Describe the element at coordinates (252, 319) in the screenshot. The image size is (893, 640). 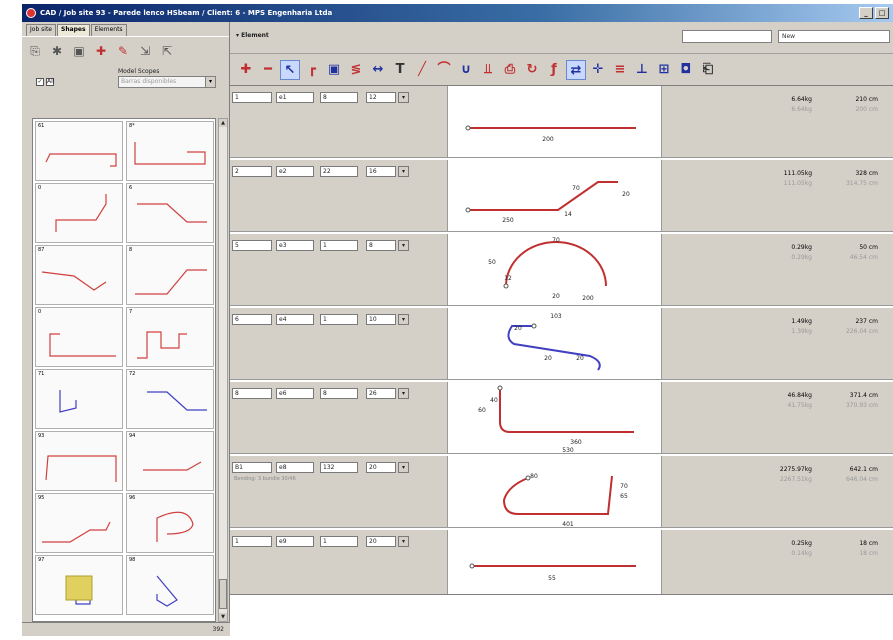
I see `quantity-field: 6` at that location.